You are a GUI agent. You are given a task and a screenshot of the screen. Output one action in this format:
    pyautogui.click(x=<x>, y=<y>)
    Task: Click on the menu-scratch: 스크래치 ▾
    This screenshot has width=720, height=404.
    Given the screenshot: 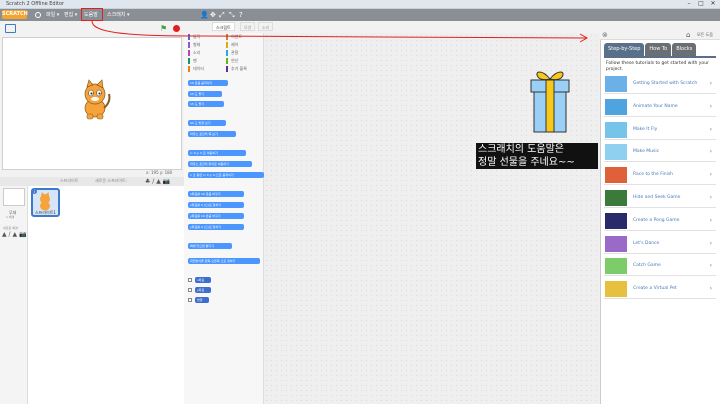 What is the action you would take?
    pyautogui.click(x=118, y=15)
    